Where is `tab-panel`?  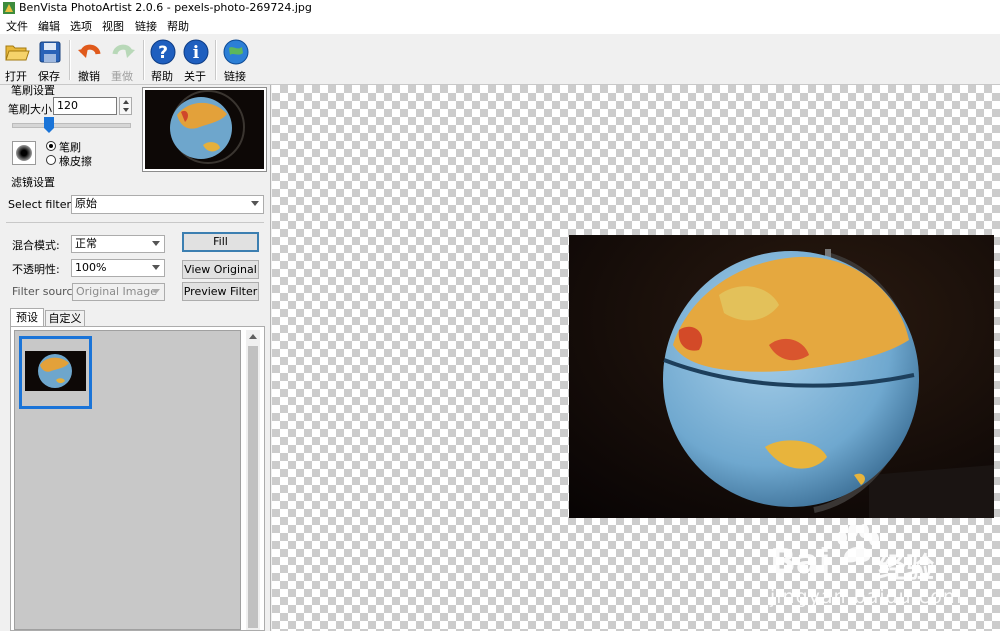
tab-panel is located at coordinates (137, 478).